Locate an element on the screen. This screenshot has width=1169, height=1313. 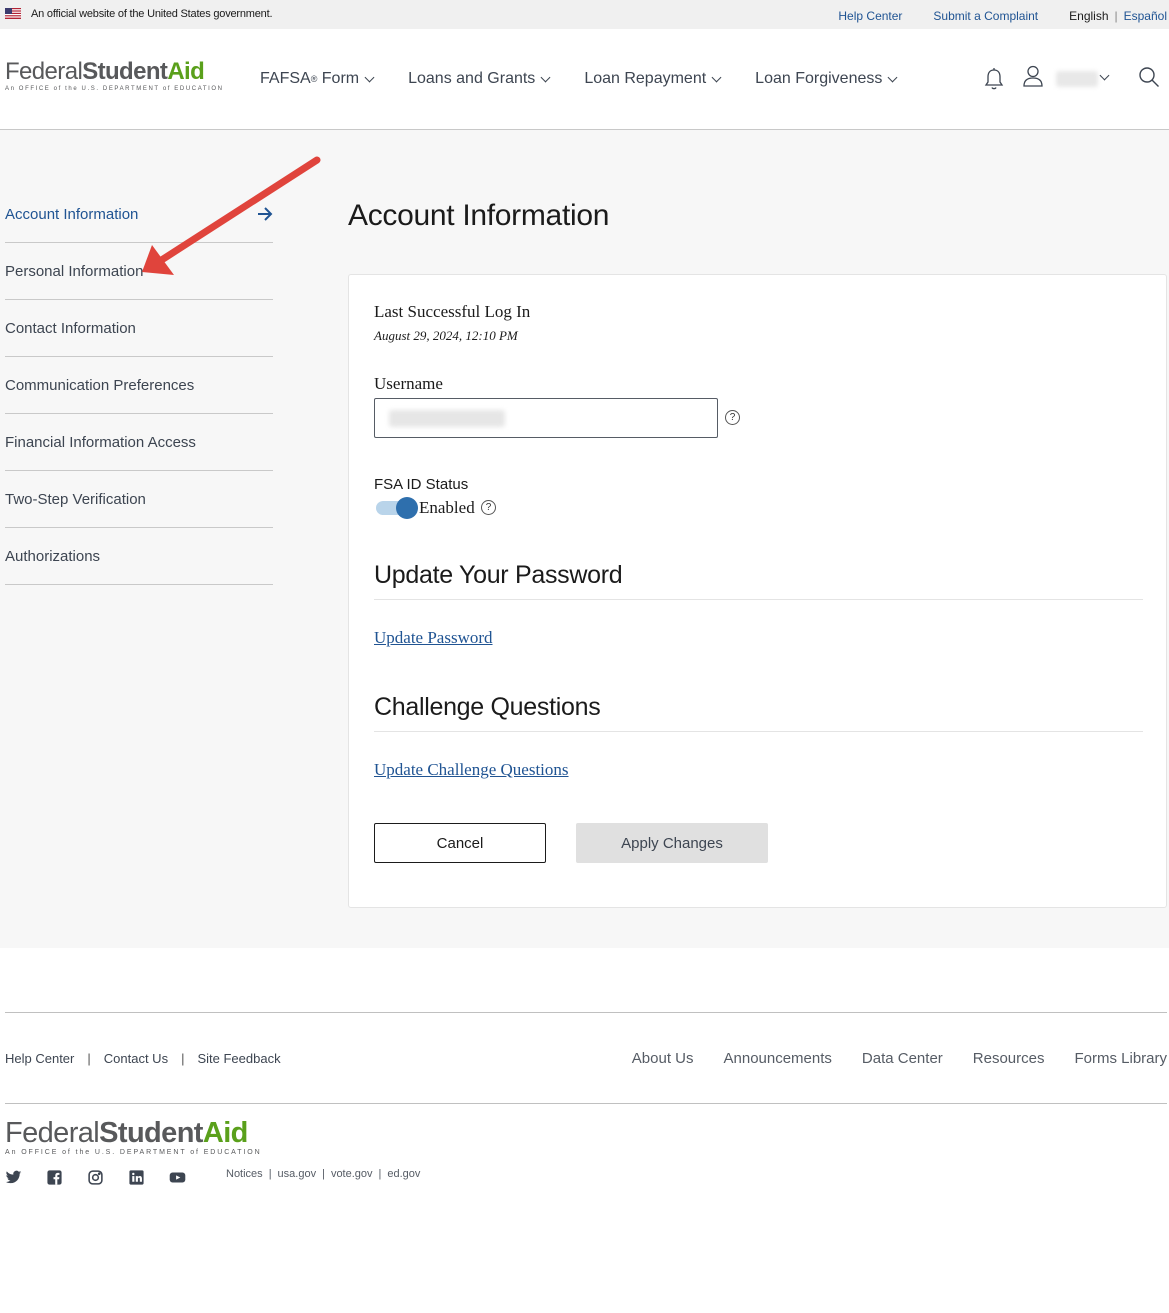
username-value-redacted is located at coordinates (447, 418).